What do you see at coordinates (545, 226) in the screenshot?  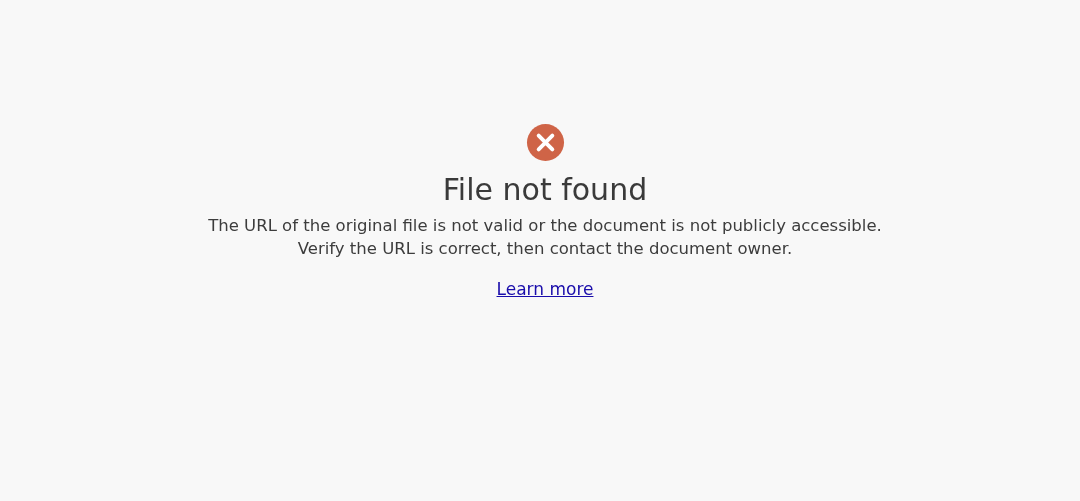 I see `error-message: The URL of the original file is not valid or the document is not publicly accessible.` at bounding box center [545, 226].